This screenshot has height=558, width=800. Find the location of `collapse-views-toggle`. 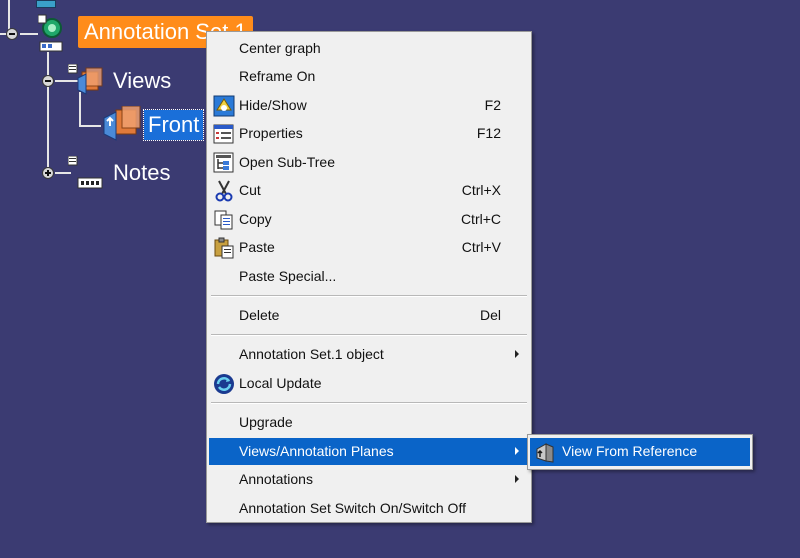

collapse-views-toggle is located at coordinates (48, 81).